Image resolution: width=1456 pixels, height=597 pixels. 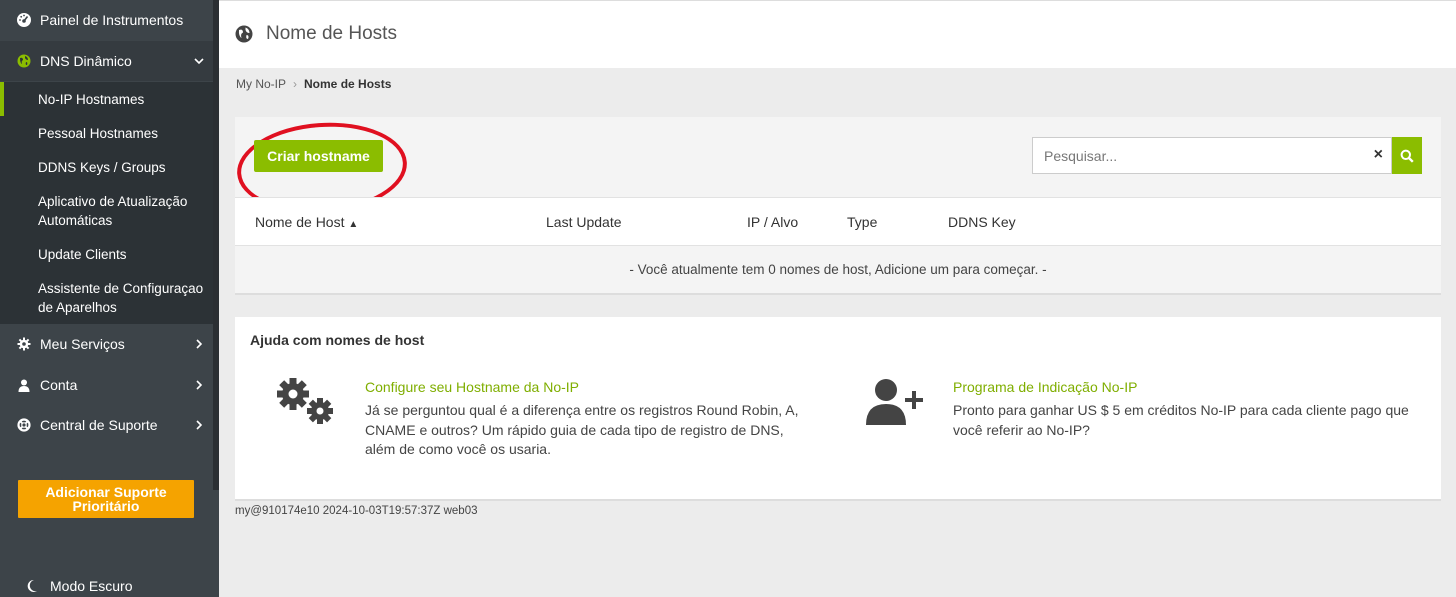 I want to click on sidebar-item-label: Meu Serviços, so click(x=82, y=344).